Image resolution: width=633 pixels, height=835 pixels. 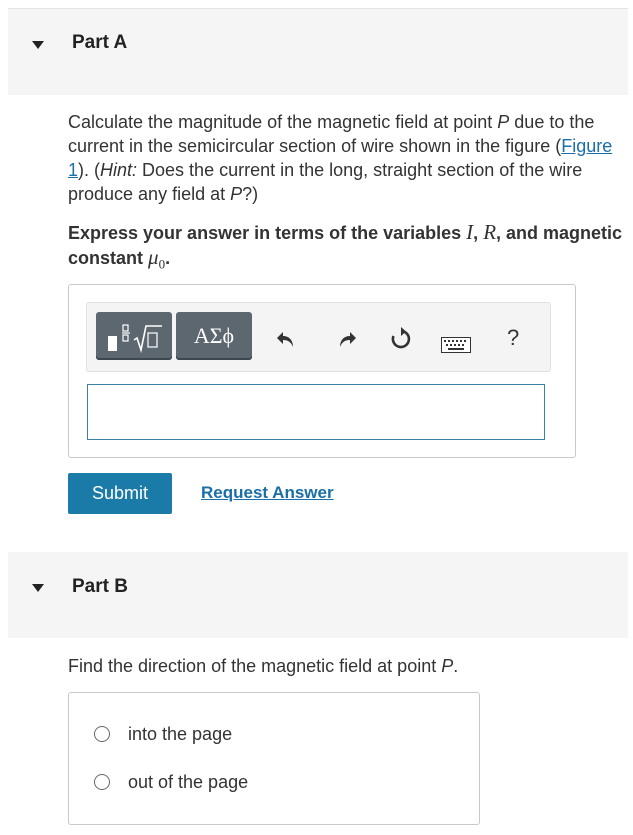 I want to click on templates-icon, so click(x=135, y=339).